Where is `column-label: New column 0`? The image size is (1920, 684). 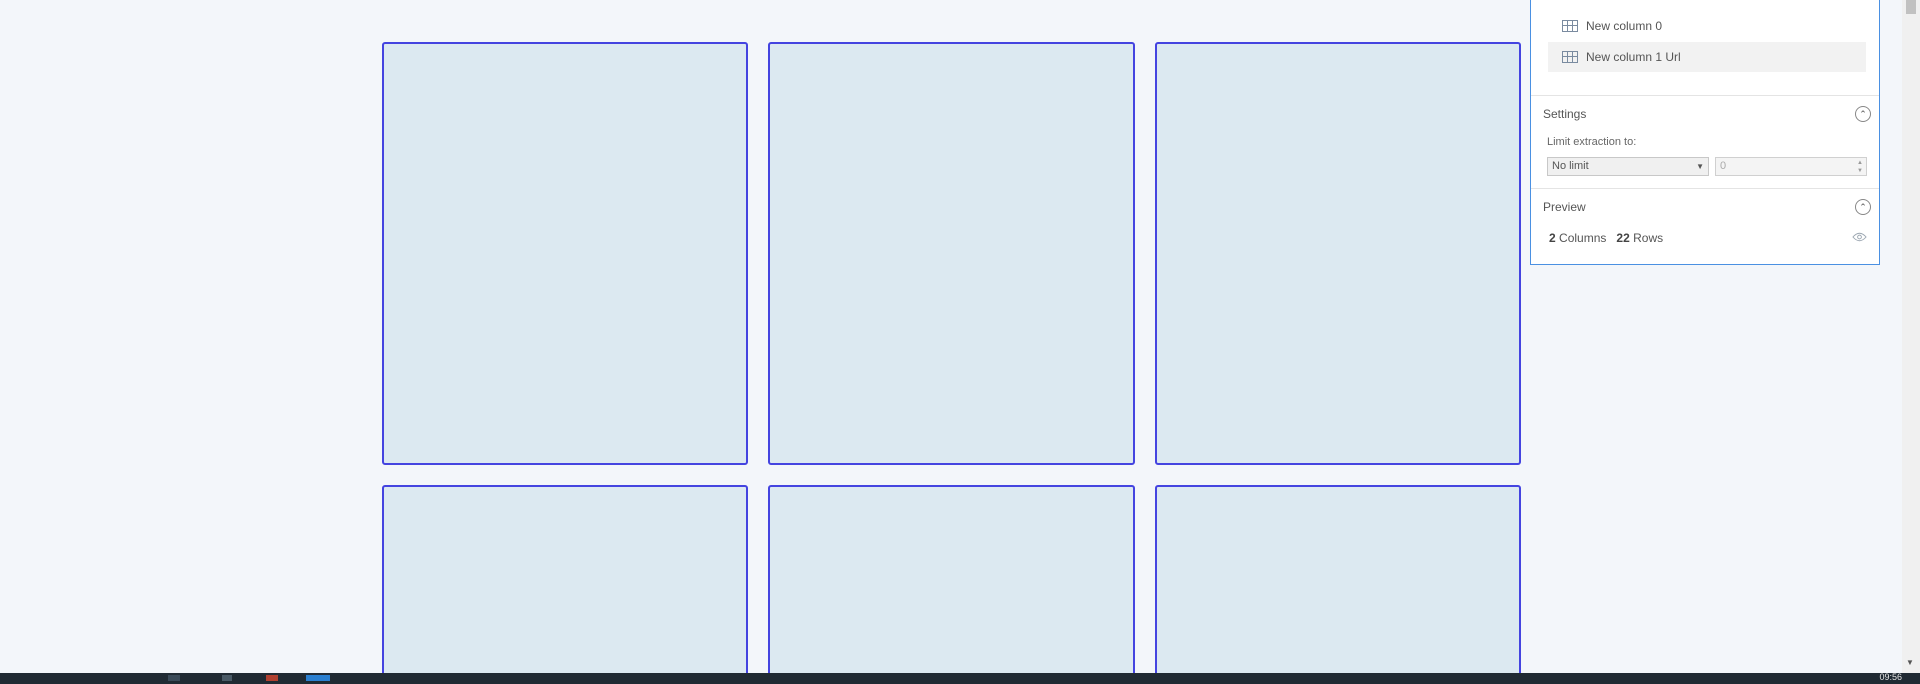 column-label: New column 0 is located at coordinates (1624, 26).